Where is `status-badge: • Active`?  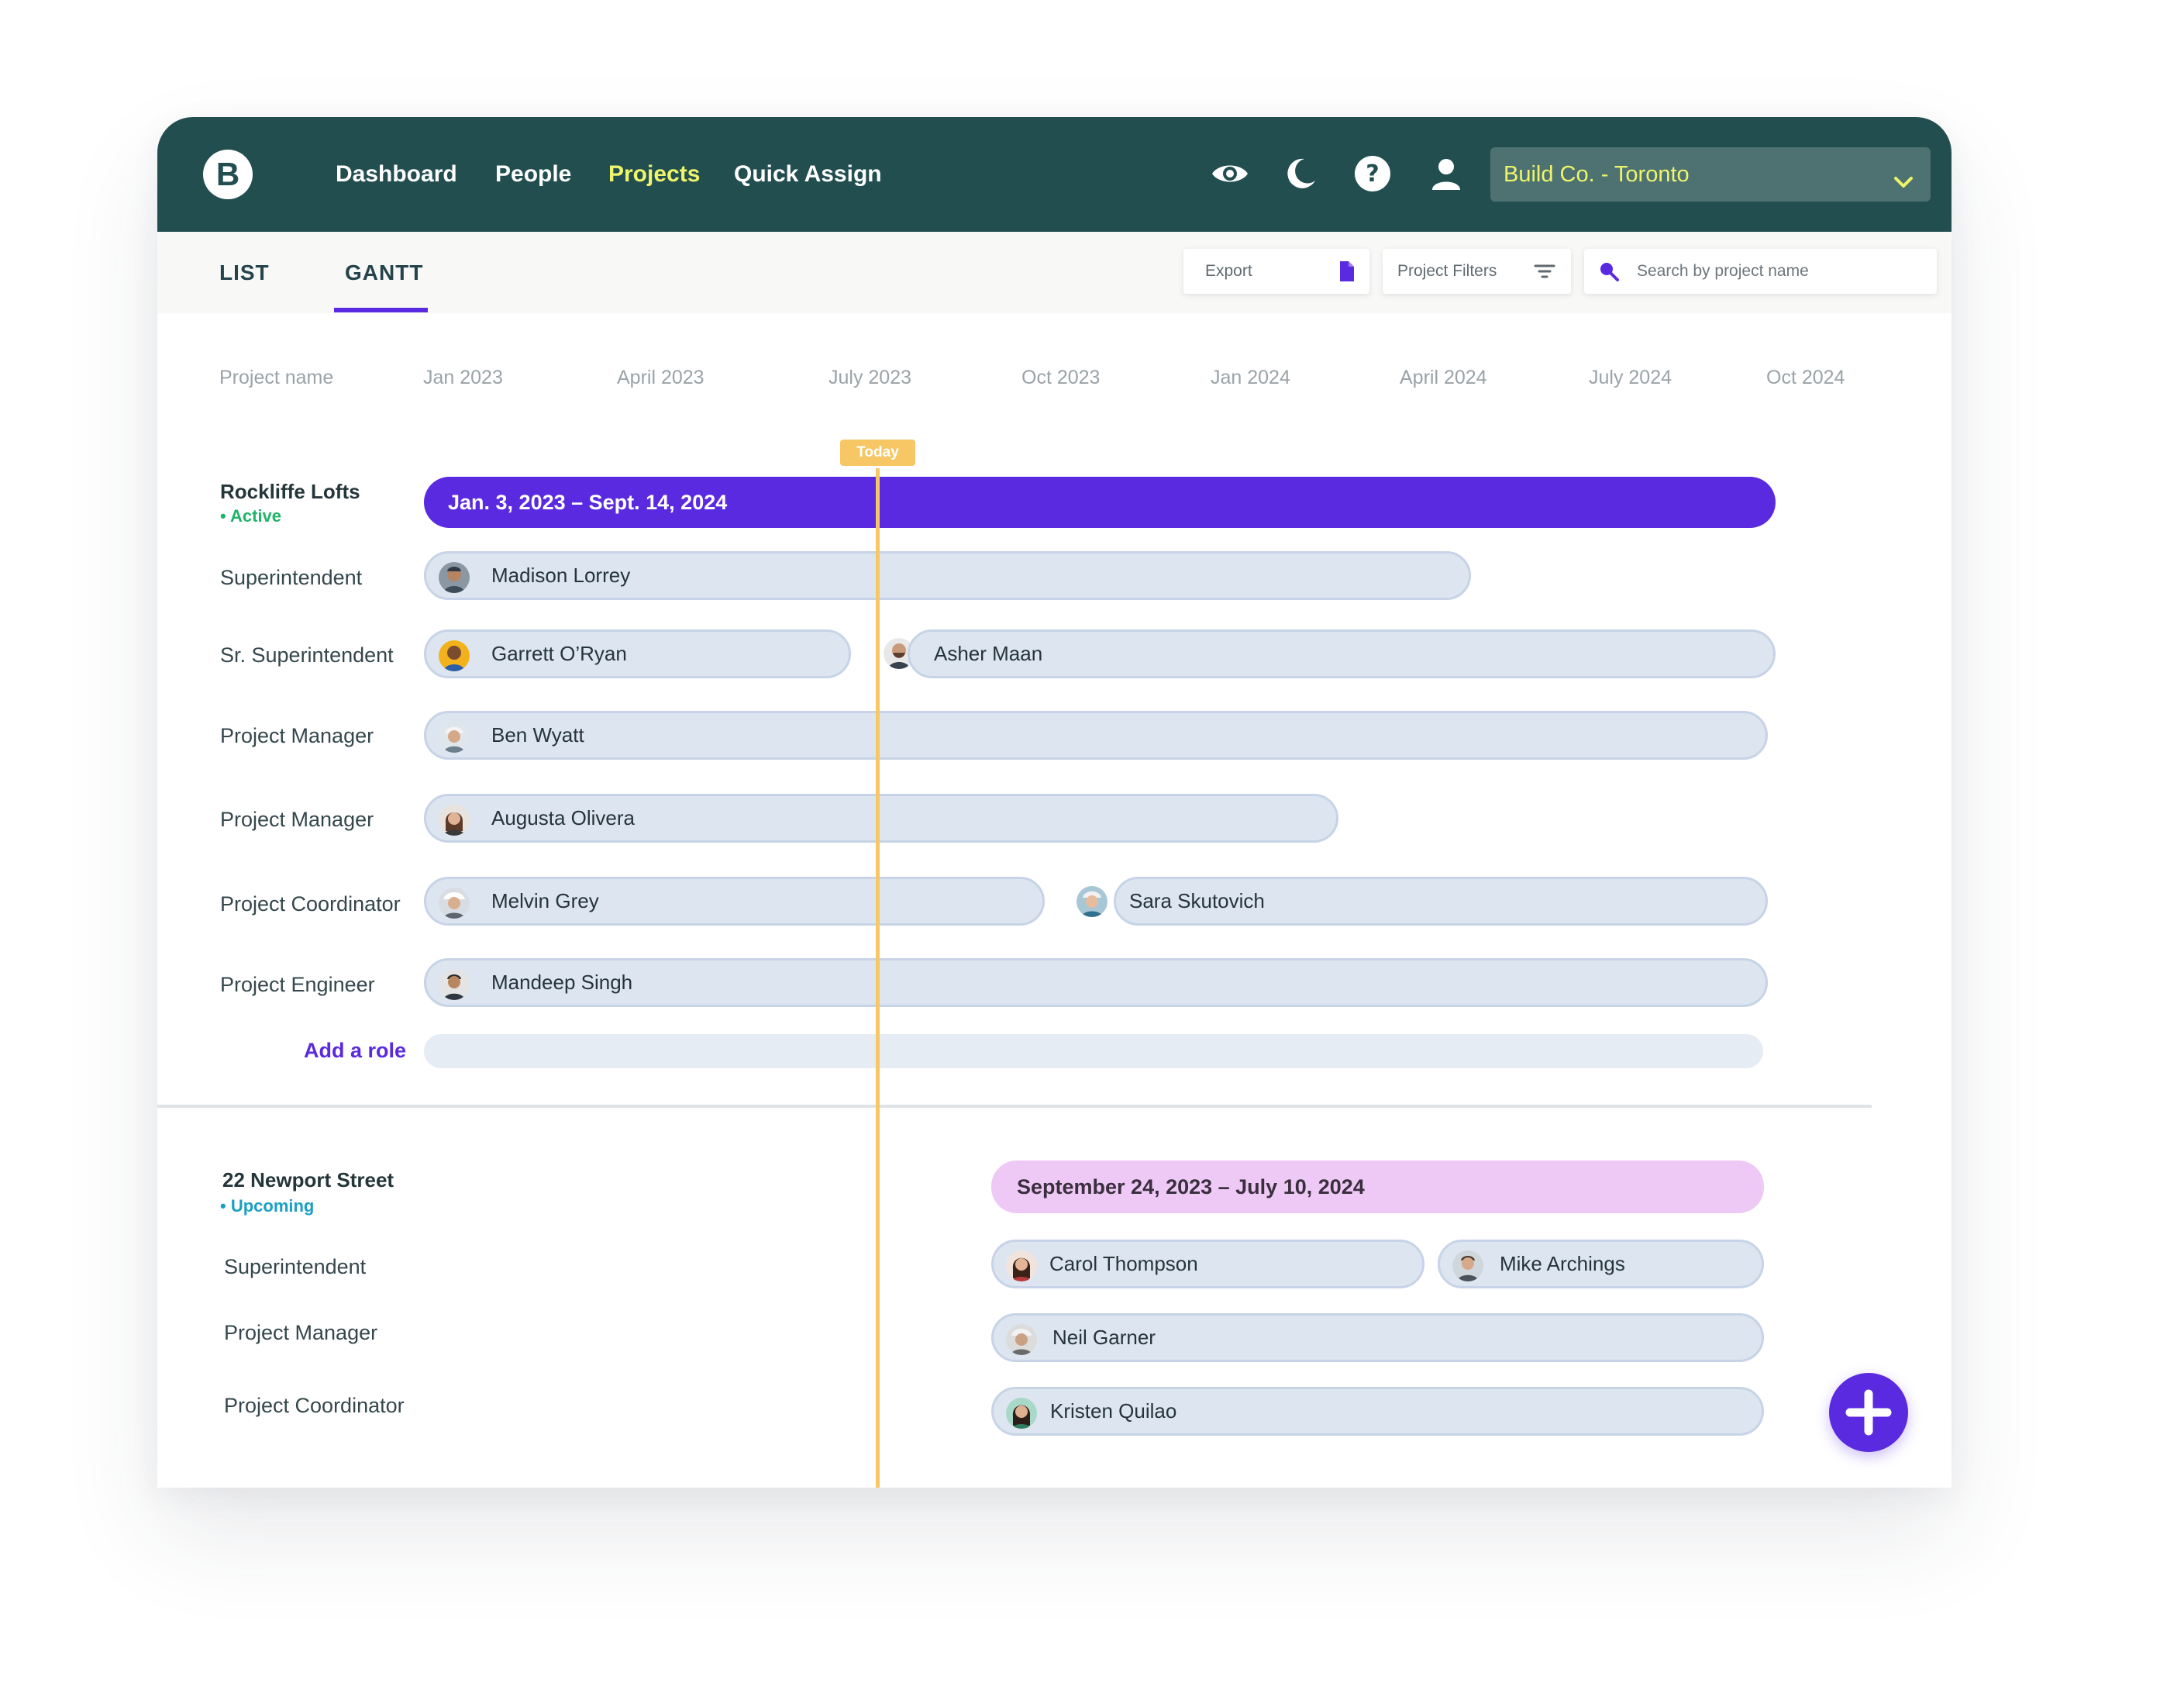 status-badge: • Active is located at coordinates (251, 516).